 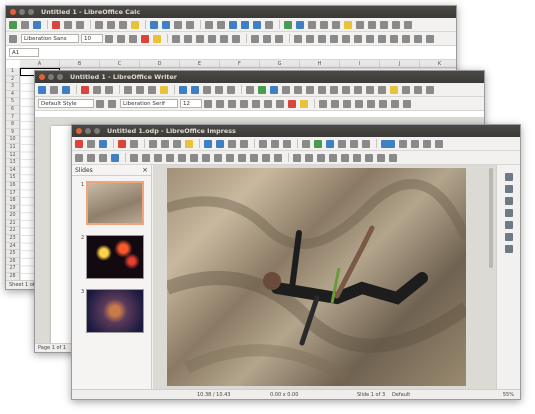 I want to click on column-header: A, so click(x=40, y=63).